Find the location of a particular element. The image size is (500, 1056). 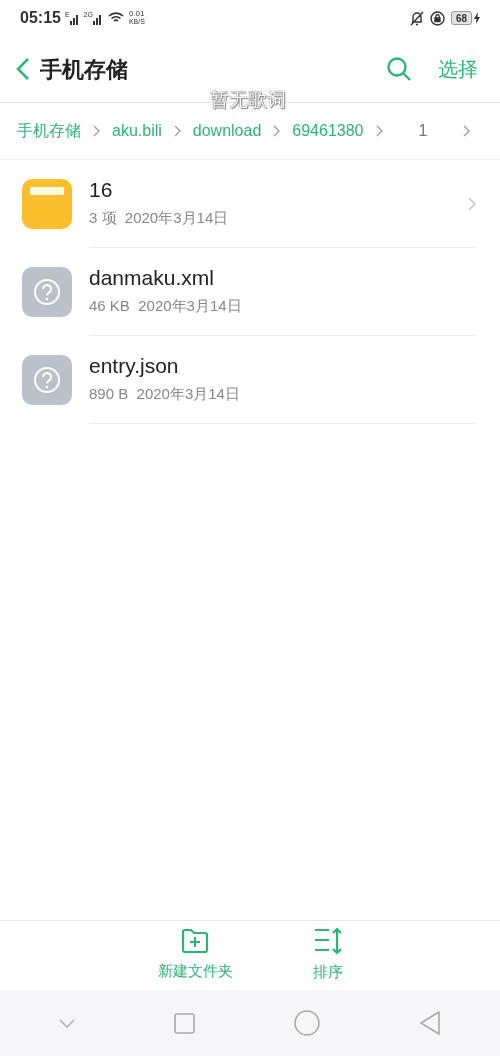

file-meta: 46 KB 2020年3月14日 is located at coordinates (166, 306).